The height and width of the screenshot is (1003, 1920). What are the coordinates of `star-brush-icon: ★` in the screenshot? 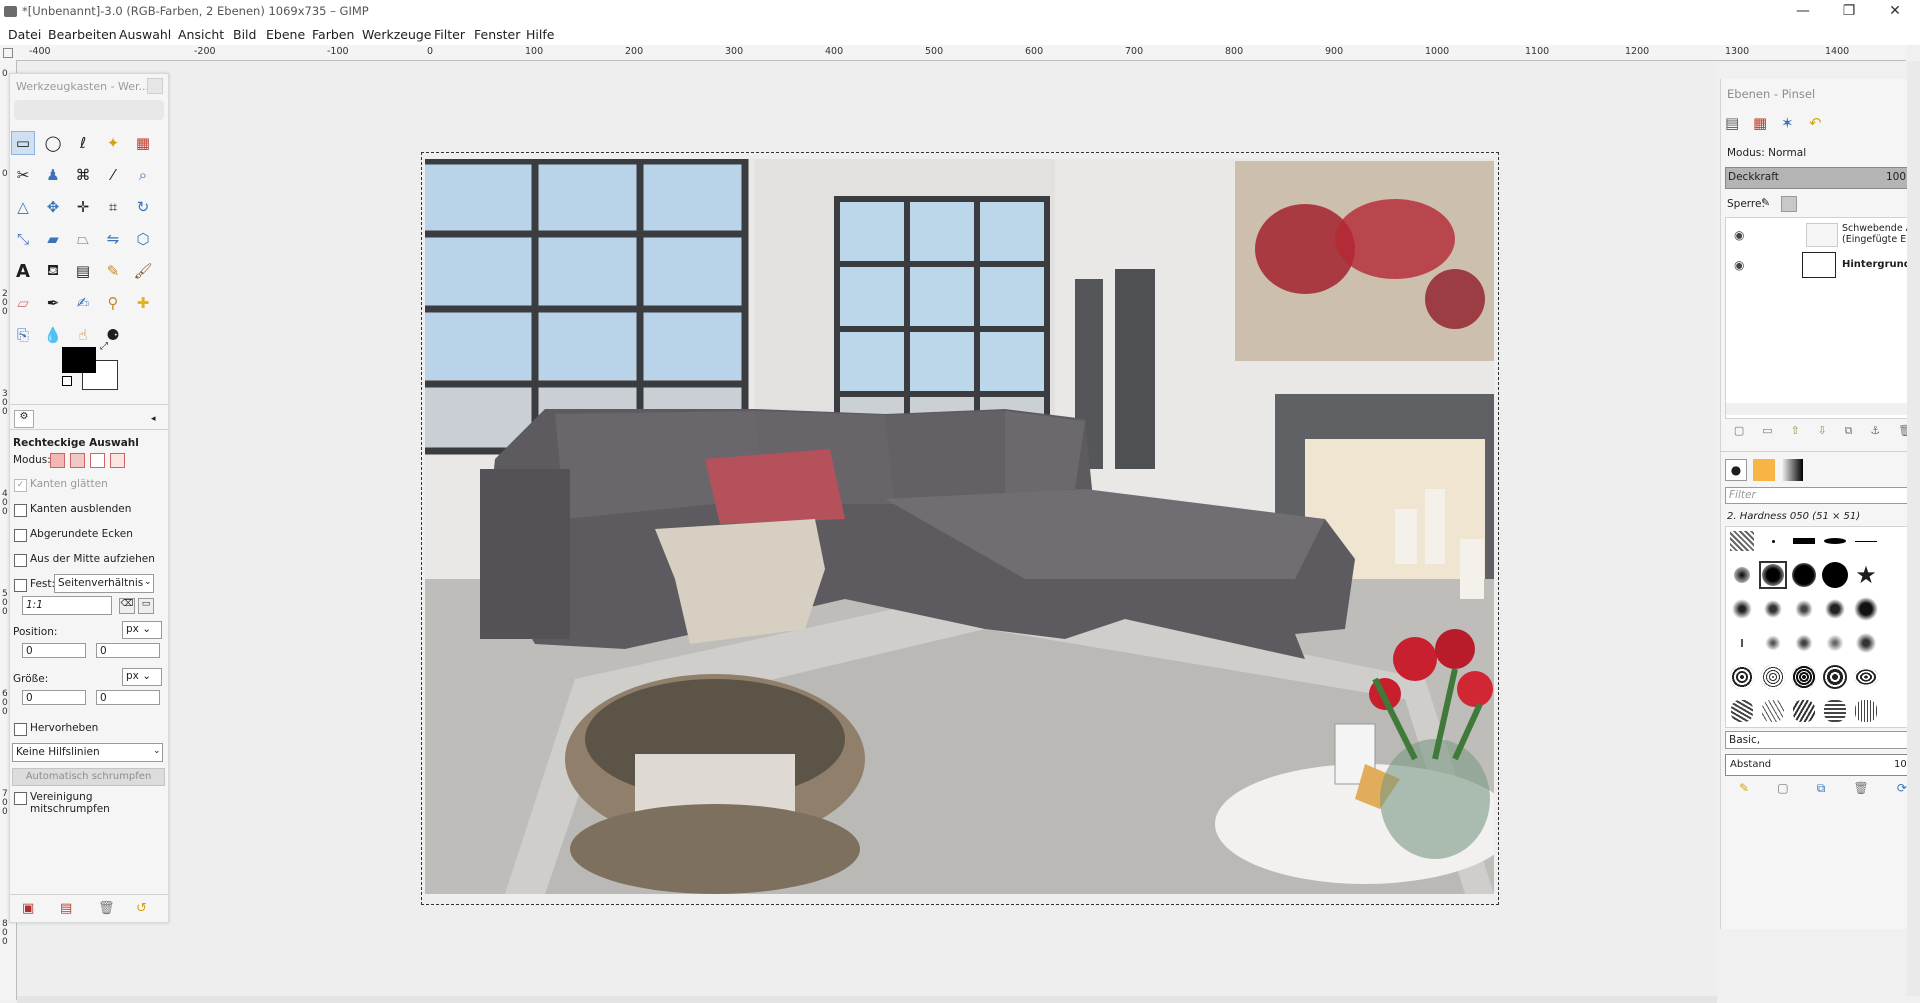 It's located at (1866, 575).